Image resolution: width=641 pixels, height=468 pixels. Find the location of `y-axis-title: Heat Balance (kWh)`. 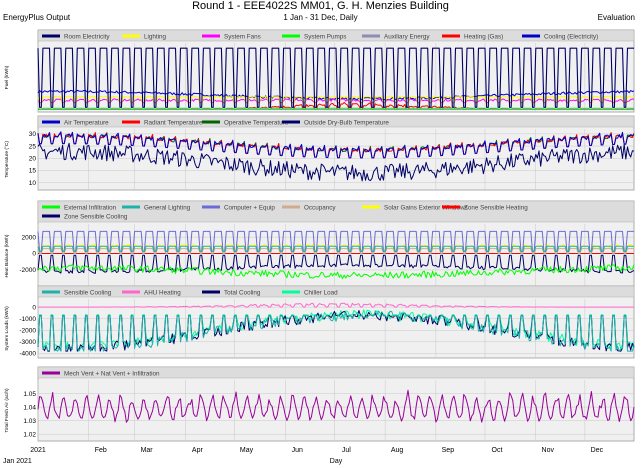

y-axis-title: Heat Balance (kWh) is located at coordinates (7, 255).